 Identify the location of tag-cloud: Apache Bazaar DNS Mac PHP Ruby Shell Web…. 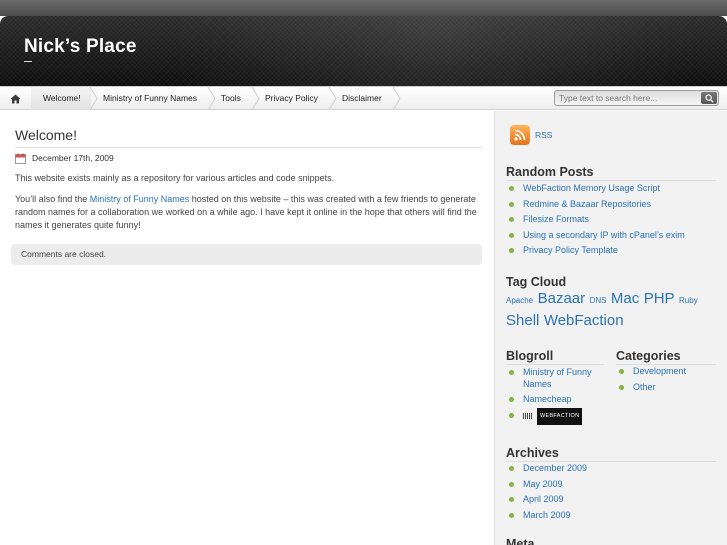
(611, 310).